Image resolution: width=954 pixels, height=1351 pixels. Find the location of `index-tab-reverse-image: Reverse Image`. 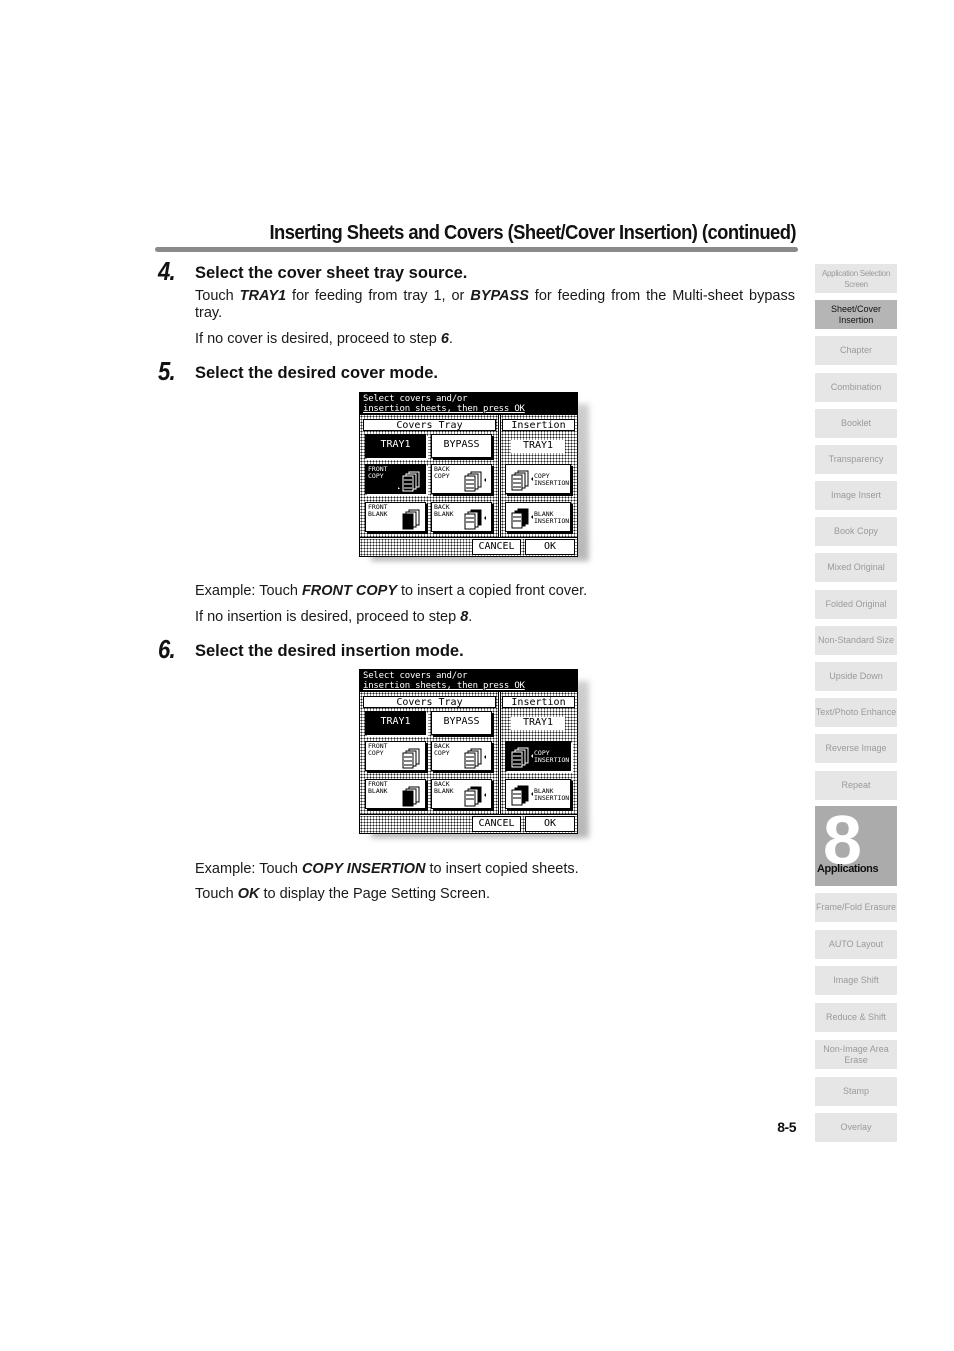

index-tab-reverse-image: Reverse Image is located at coordinates (856, 748).